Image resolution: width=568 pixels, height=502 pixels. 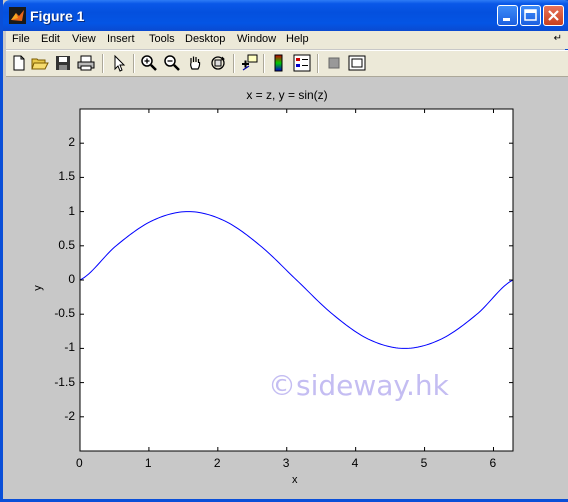 I want to click on y-tick-label: -0.5, so click(x=64, y=313).